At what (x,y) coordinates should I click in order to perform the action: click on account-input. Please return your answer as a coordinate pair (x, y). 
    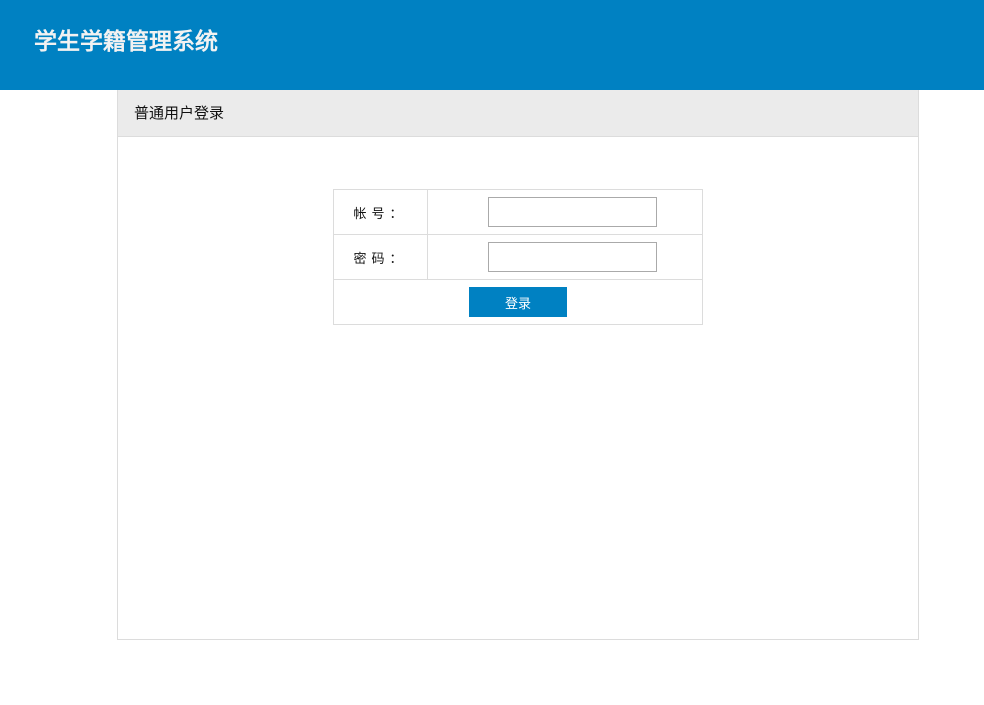
    Looking at the image, I should click on (572, 212).